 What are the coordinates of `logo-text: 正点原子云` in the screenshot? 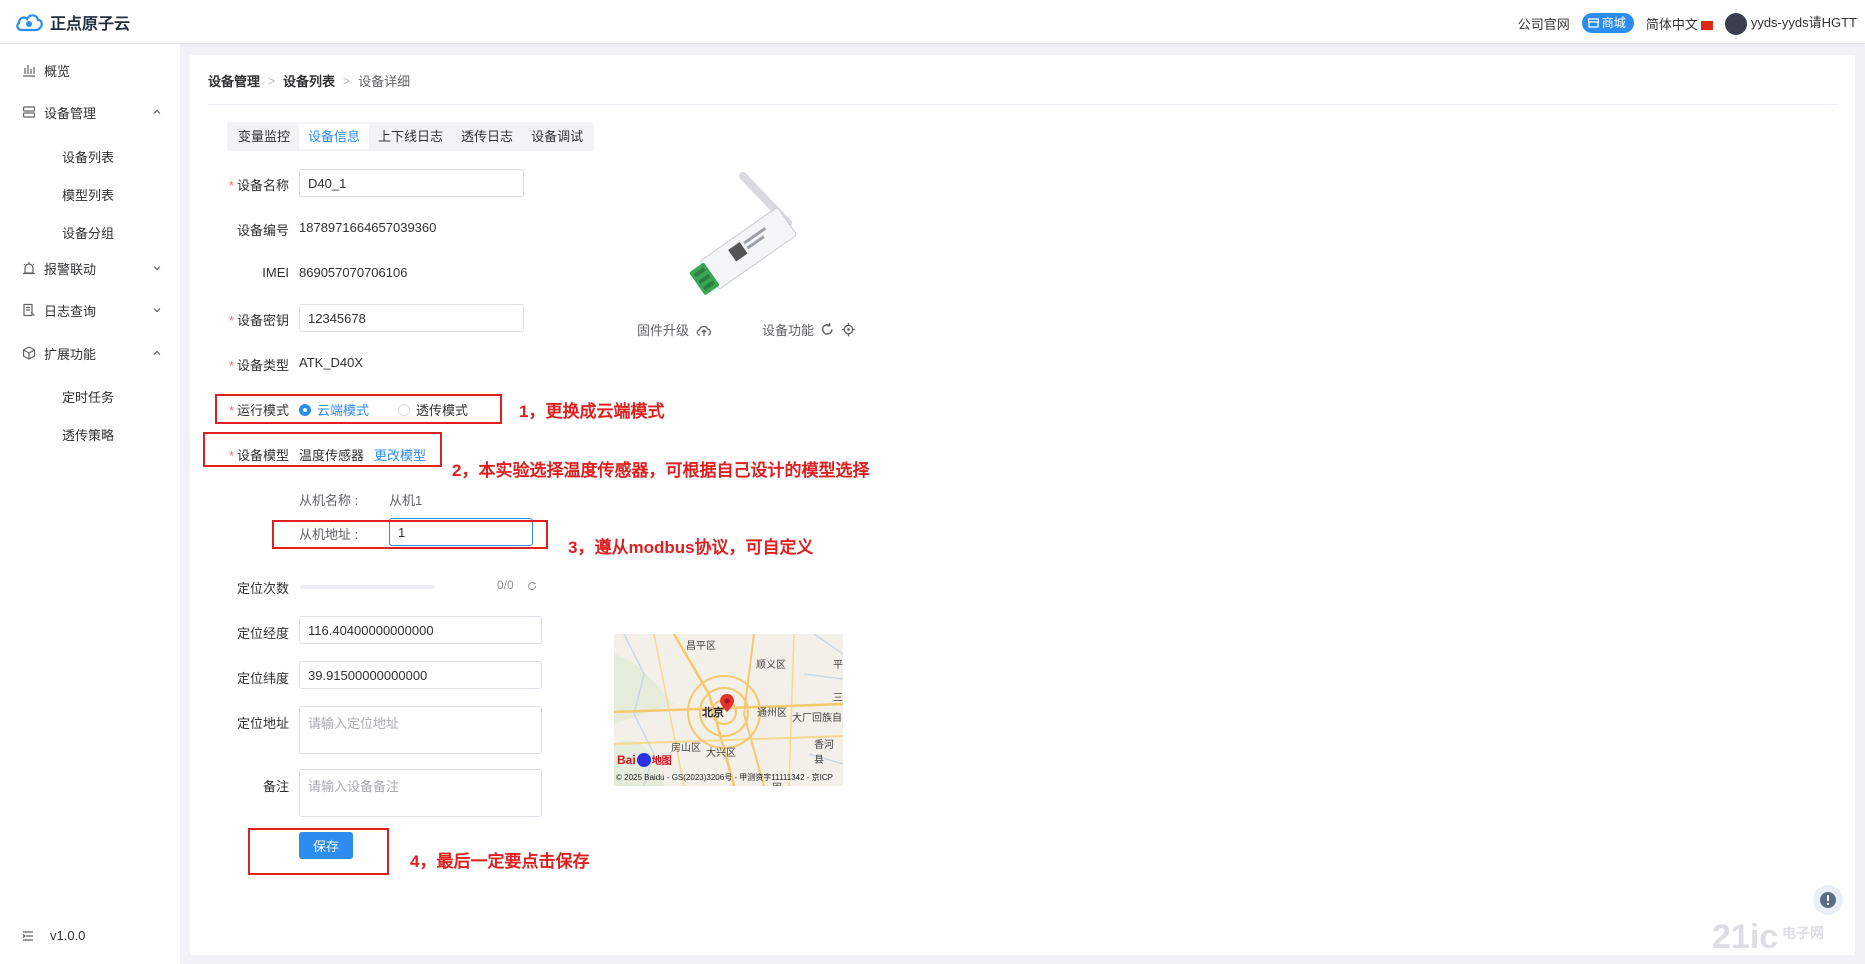 It's located at (90, 24).